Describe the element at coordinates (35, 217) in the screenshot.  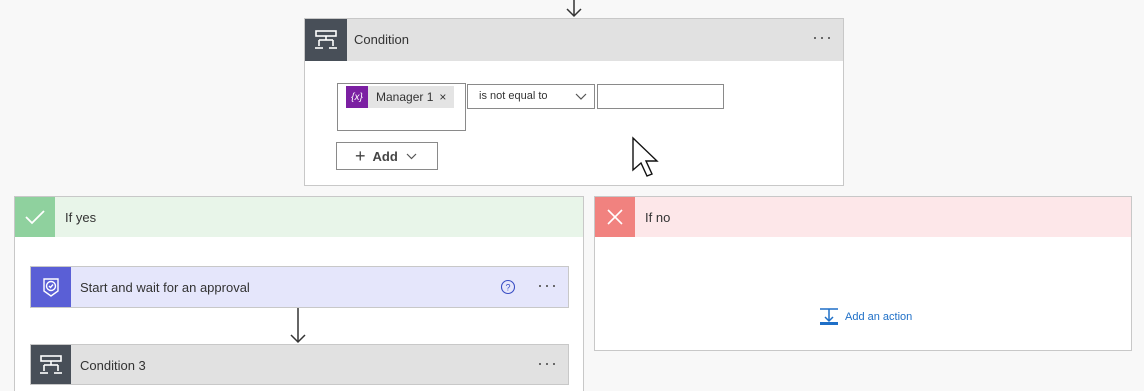
I see `checkmark-icon` at that location.